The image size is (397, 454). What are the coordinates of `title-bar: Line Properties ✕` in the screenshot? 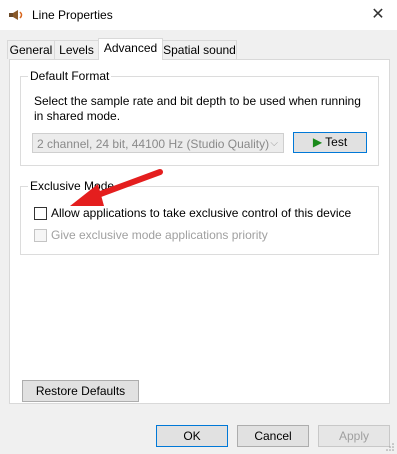 It's located at (198, 15).